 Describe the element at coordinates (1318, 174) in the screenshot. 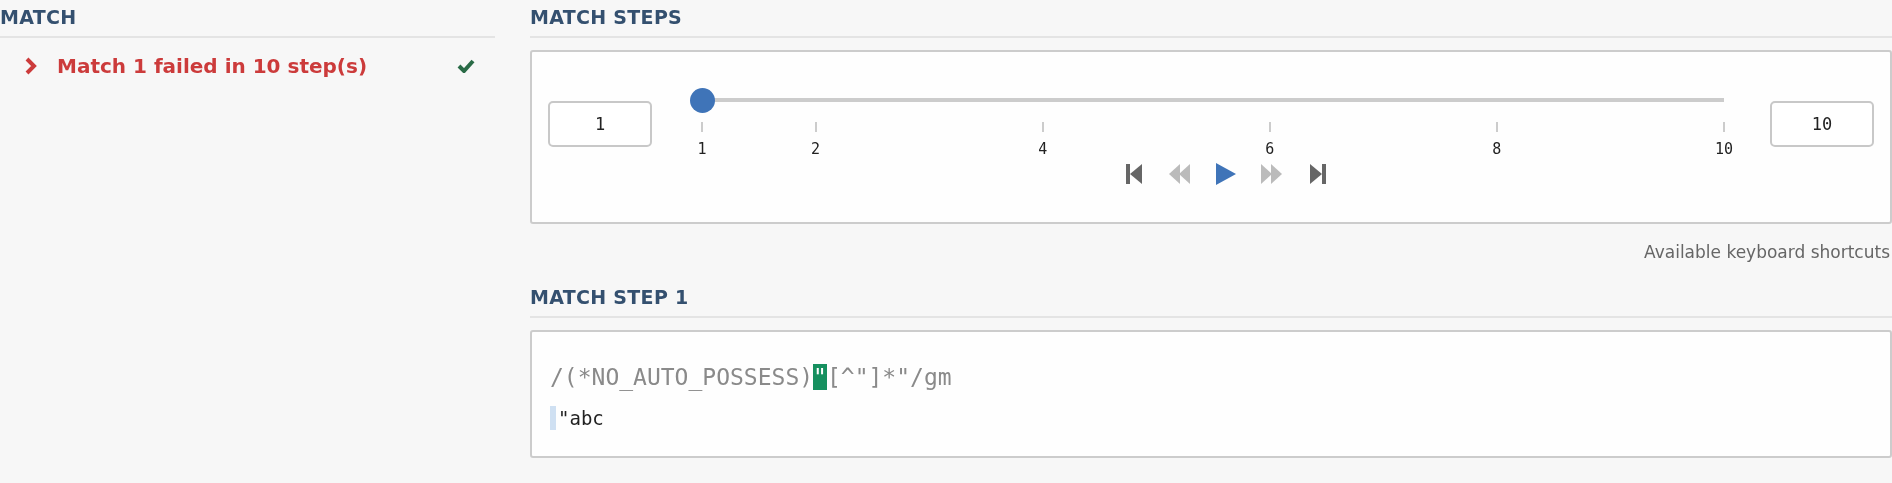

I see `skip-forward-icon` at that location.